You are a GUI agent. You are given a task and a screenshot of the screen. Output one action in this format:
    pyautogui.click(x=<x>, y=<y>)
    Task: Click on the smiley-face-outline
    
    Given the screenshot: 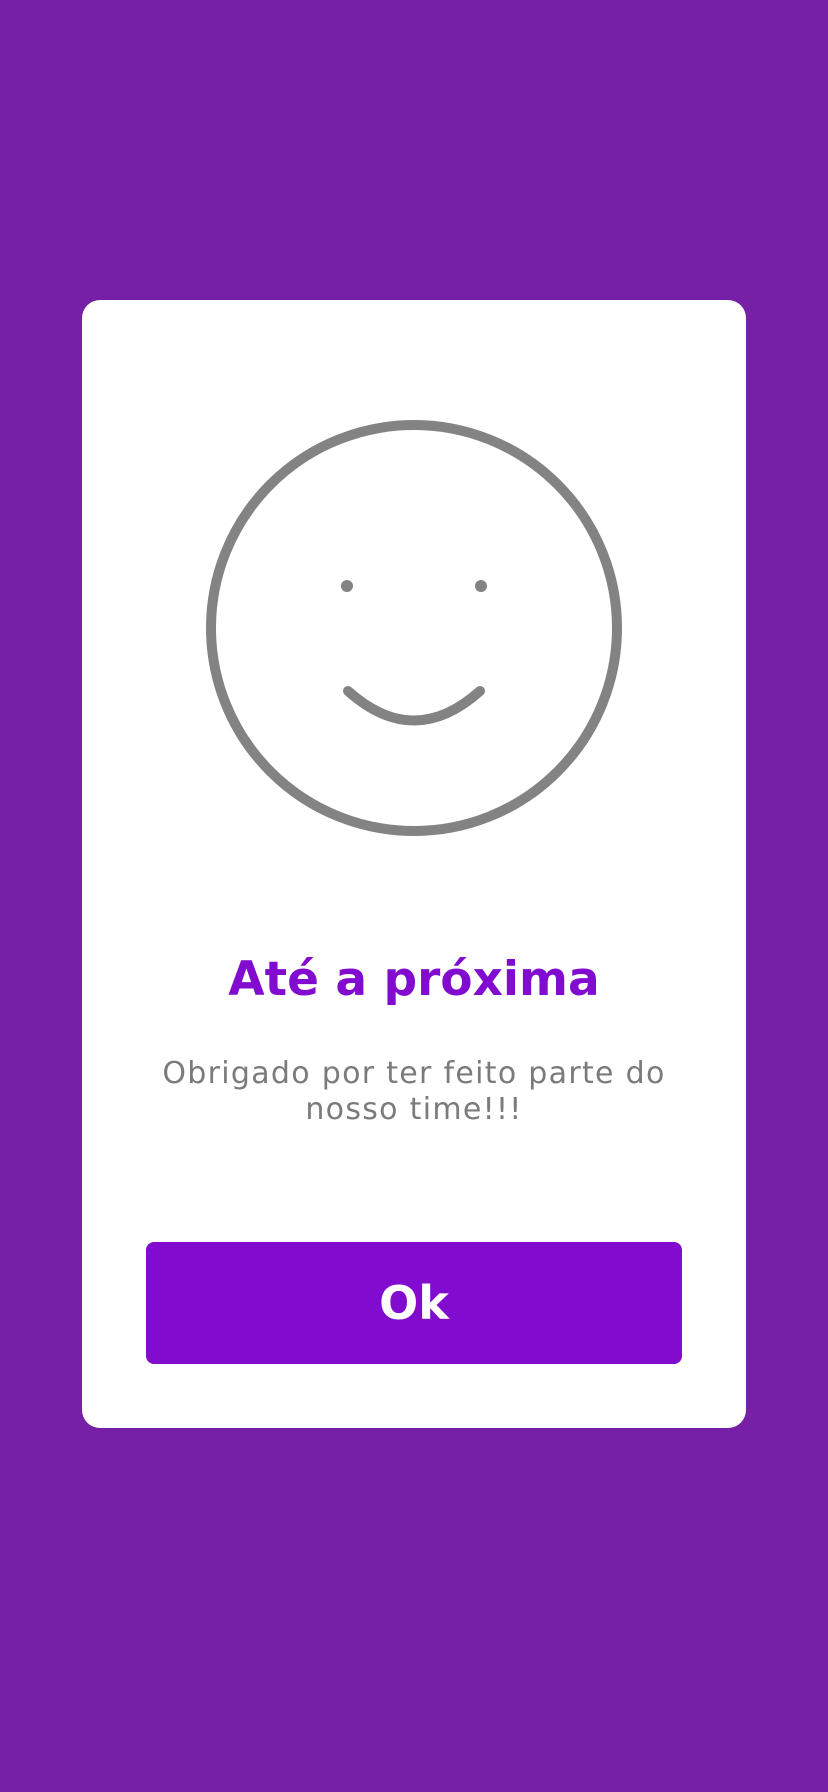 What is the action you would take?
    pyautogui.click(x=414, y=628)
    